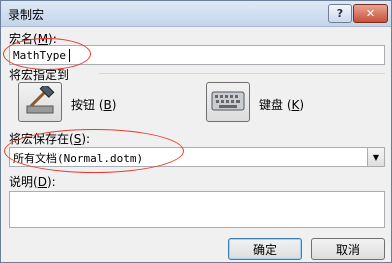 The width and height of the screenshot is (392, 263). I want to click on macro-name-label-suffix: ):, so click(52, 39).